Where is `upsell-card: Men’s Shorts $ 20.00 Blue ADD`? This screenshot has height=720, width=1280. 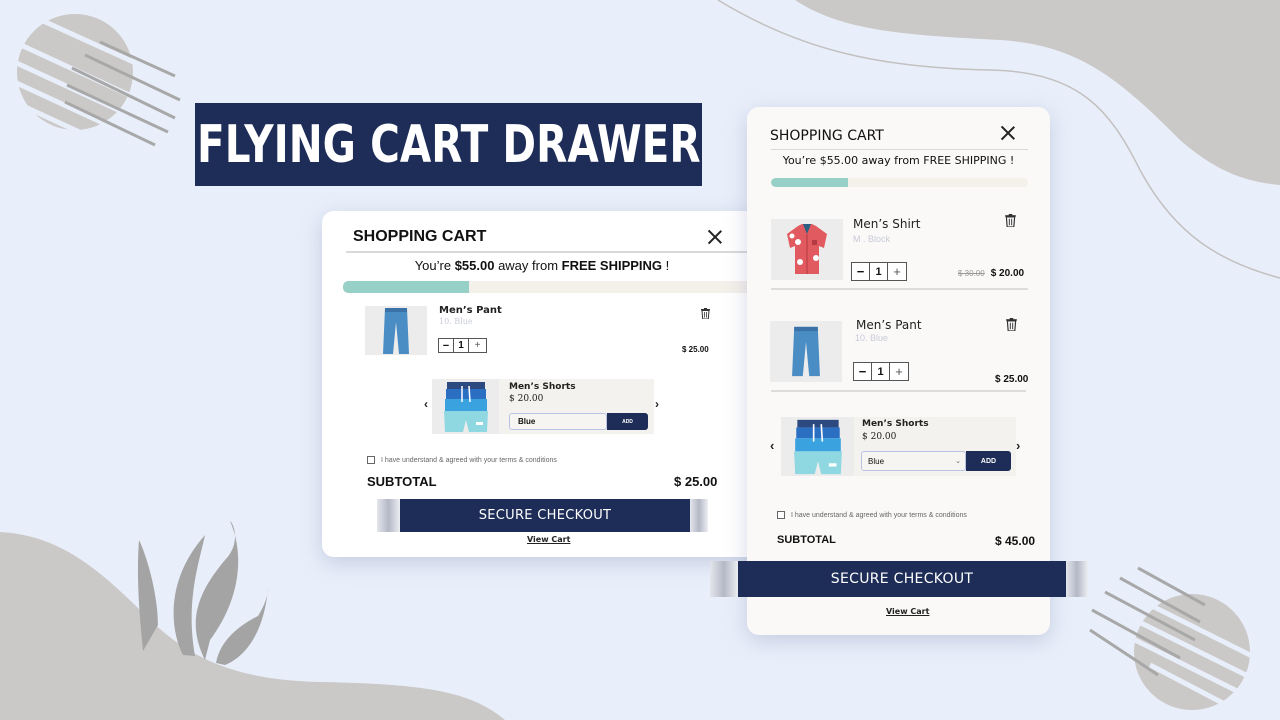 upsell-card: Men’s Shorts $ 20.00 Blue ADD is located at coordinates (543, 406).